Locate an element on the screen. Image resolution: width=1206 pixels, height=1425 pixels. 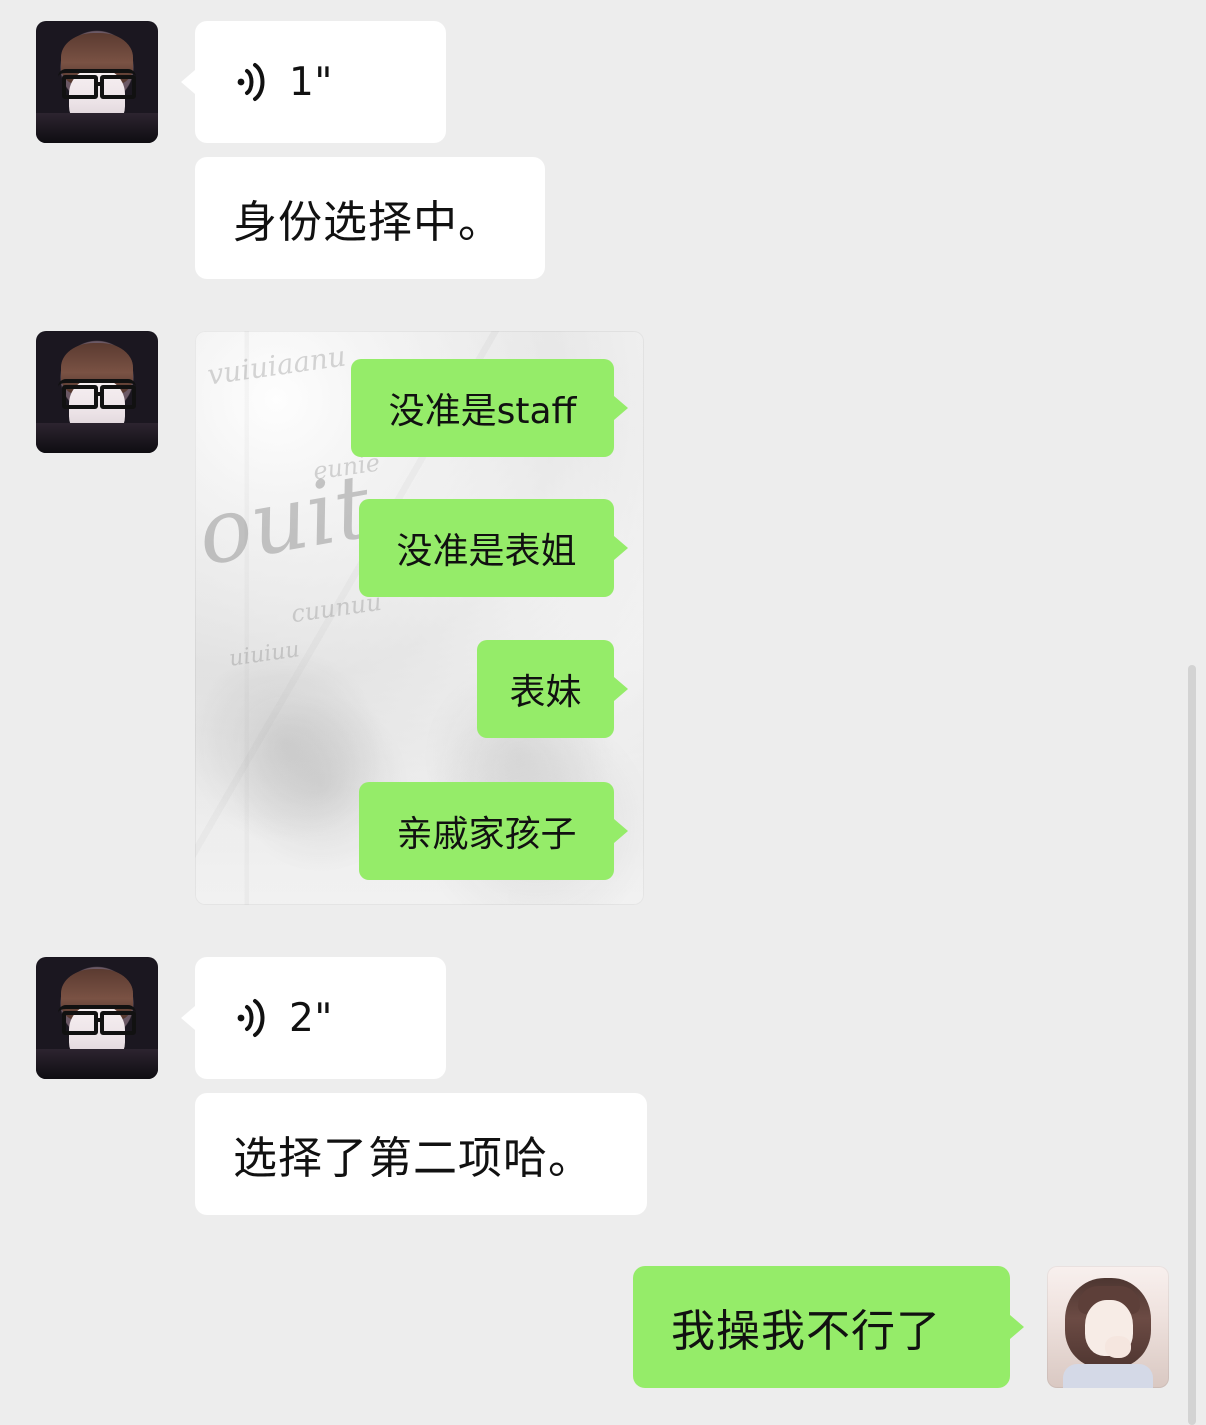
sticker-bubble-text: 没准是staff is located at coordinates (482, 411).